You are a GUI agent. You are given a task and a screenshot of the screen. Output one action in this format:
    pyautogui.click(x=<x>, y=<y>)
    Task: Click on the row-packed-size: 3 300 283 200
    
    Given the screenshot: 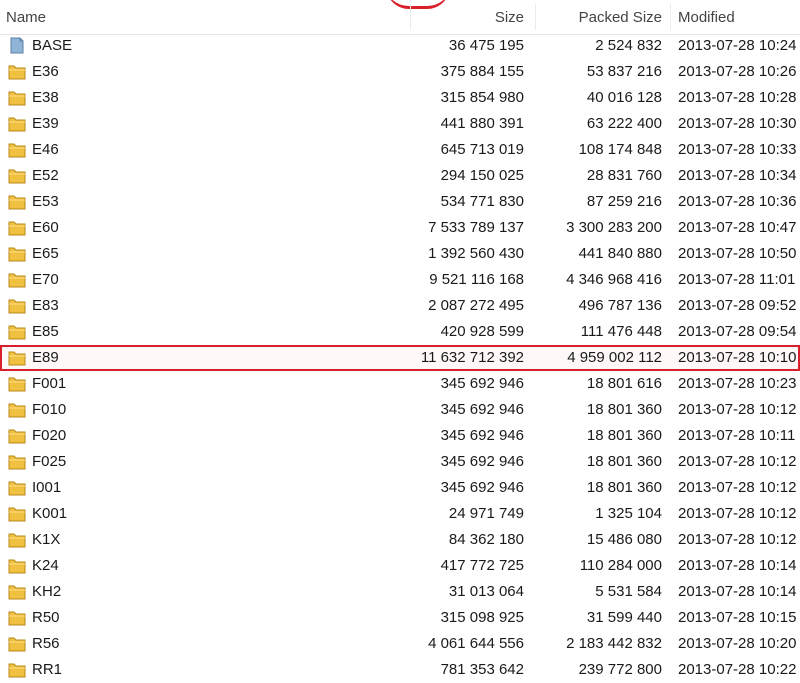 What is the action you would take?
    pyautogui.click(x=614, y=227)
    